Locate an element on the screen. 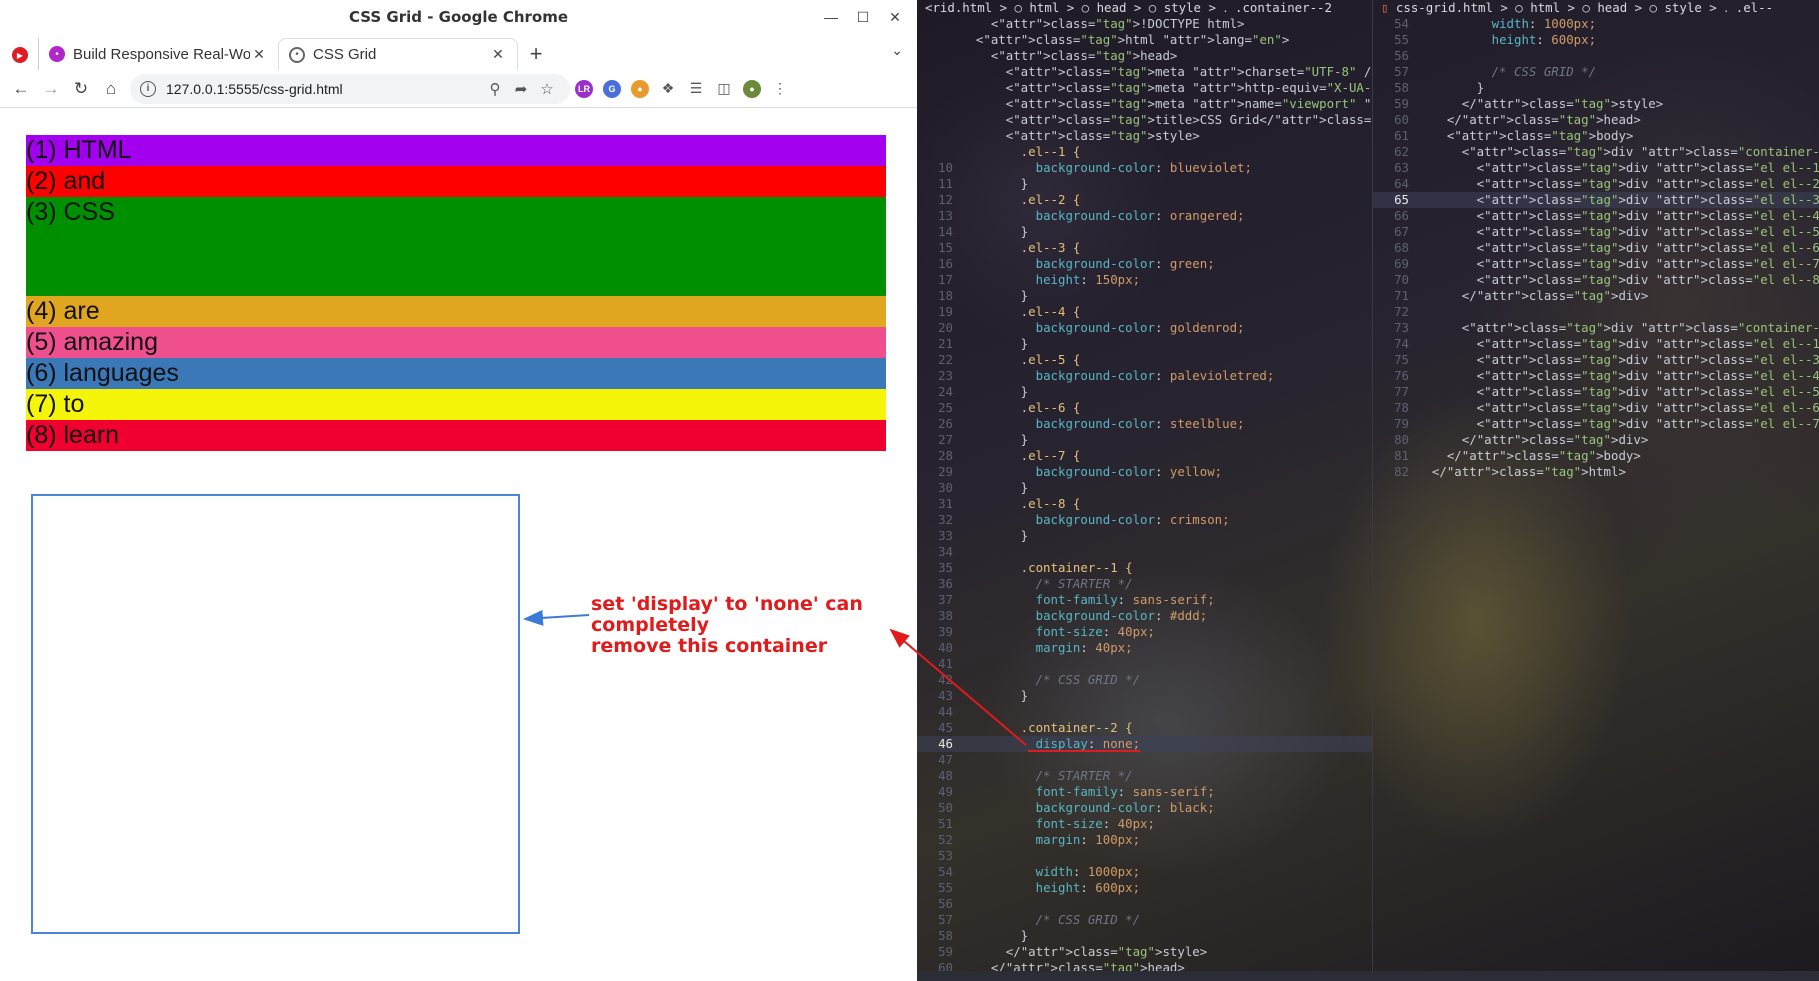  code-line: 53 is located at coordinates (1144, 856).